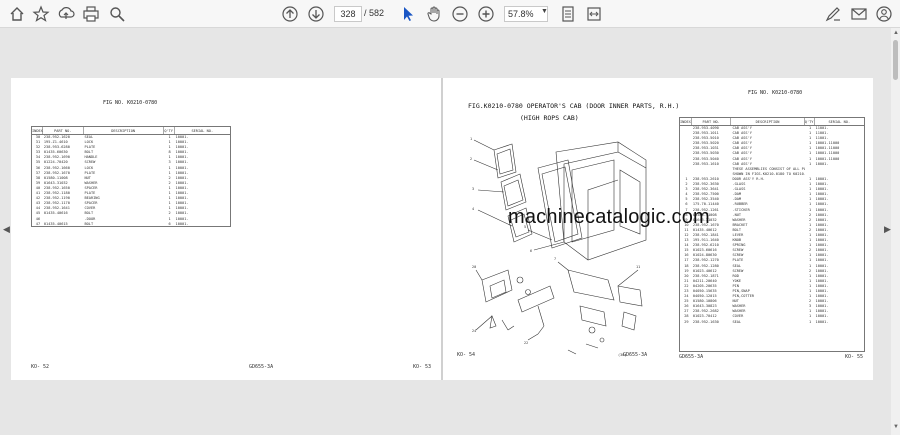 The height and width of the screenshot is (435, 900). Describe the element at coordinates (374, 13) in the screenshot. I see `page-total: / 582` at that location.